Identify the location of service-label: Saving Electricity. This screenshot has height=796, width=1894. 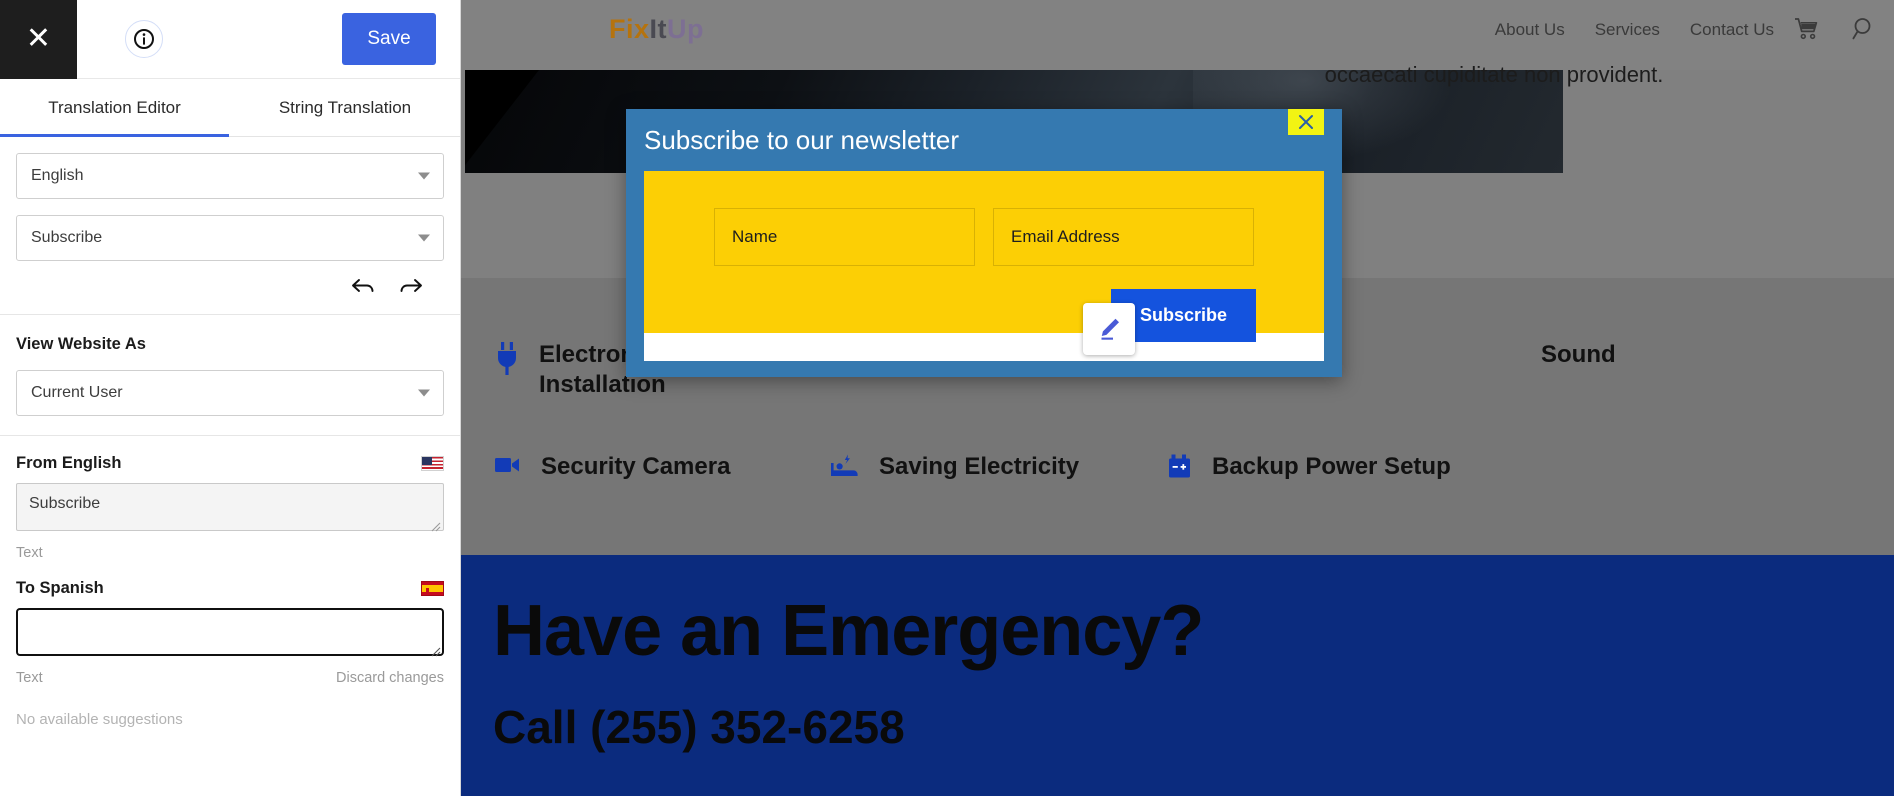
(979, 466).